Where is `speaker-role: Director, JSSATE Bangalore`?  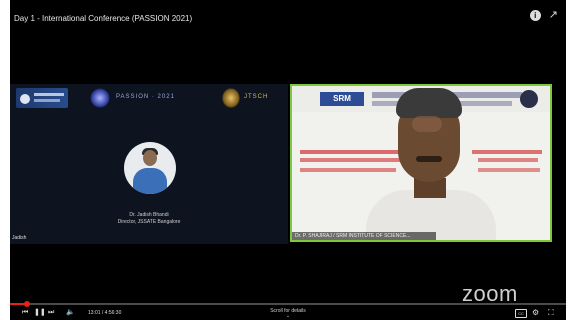
speaker-role: Director, JSSATE Bangalore is located at coordinates (149, 222).